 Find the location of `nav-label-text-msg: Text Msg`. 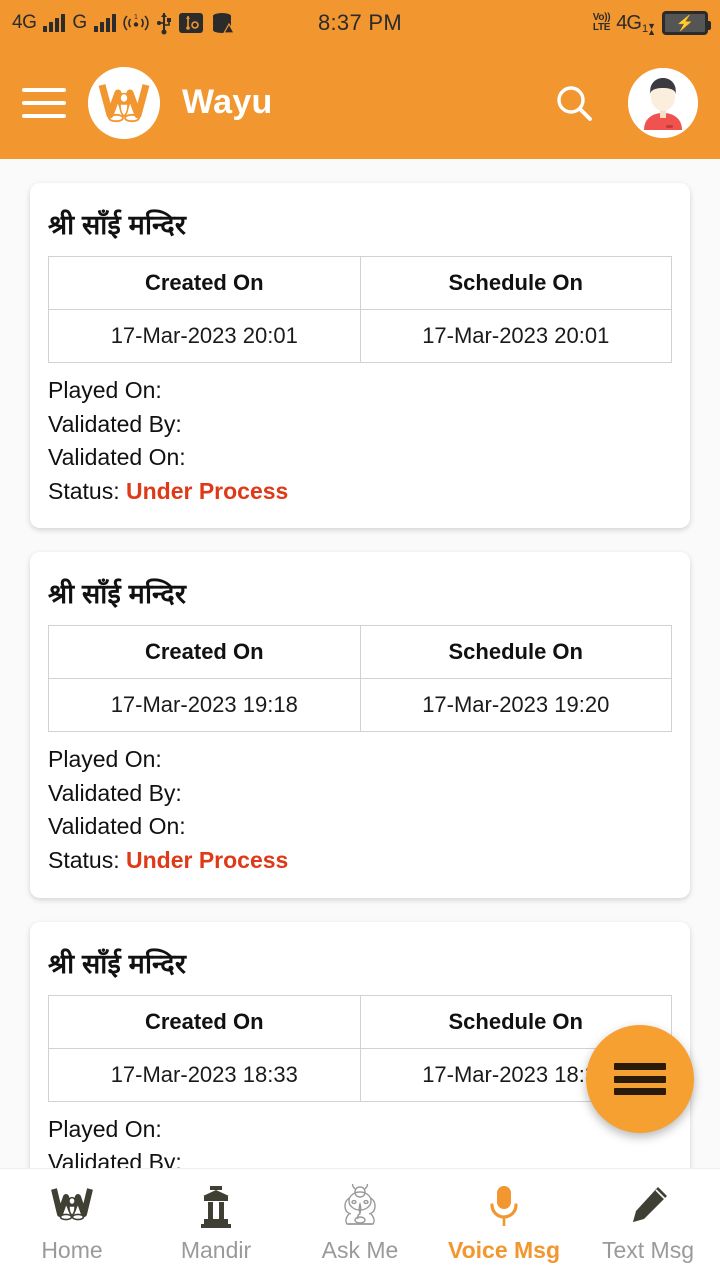

nav-label-text-msg: Text Msg is located at coordinates (648, 1250).